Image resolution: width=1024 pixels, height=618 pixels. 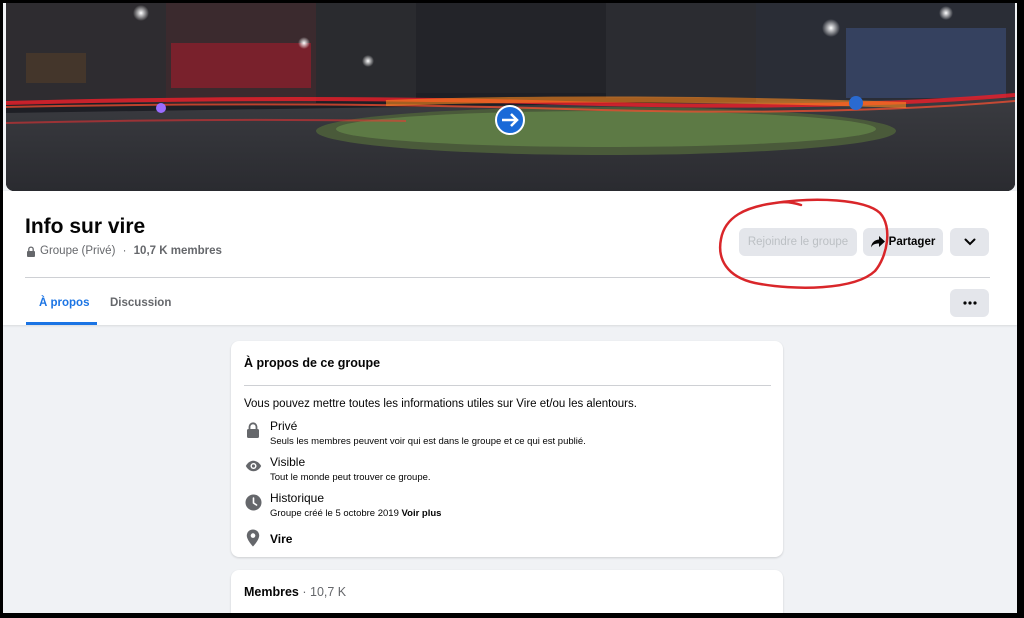 I want to click on info-title: Historique, so click(x=297, y=498).